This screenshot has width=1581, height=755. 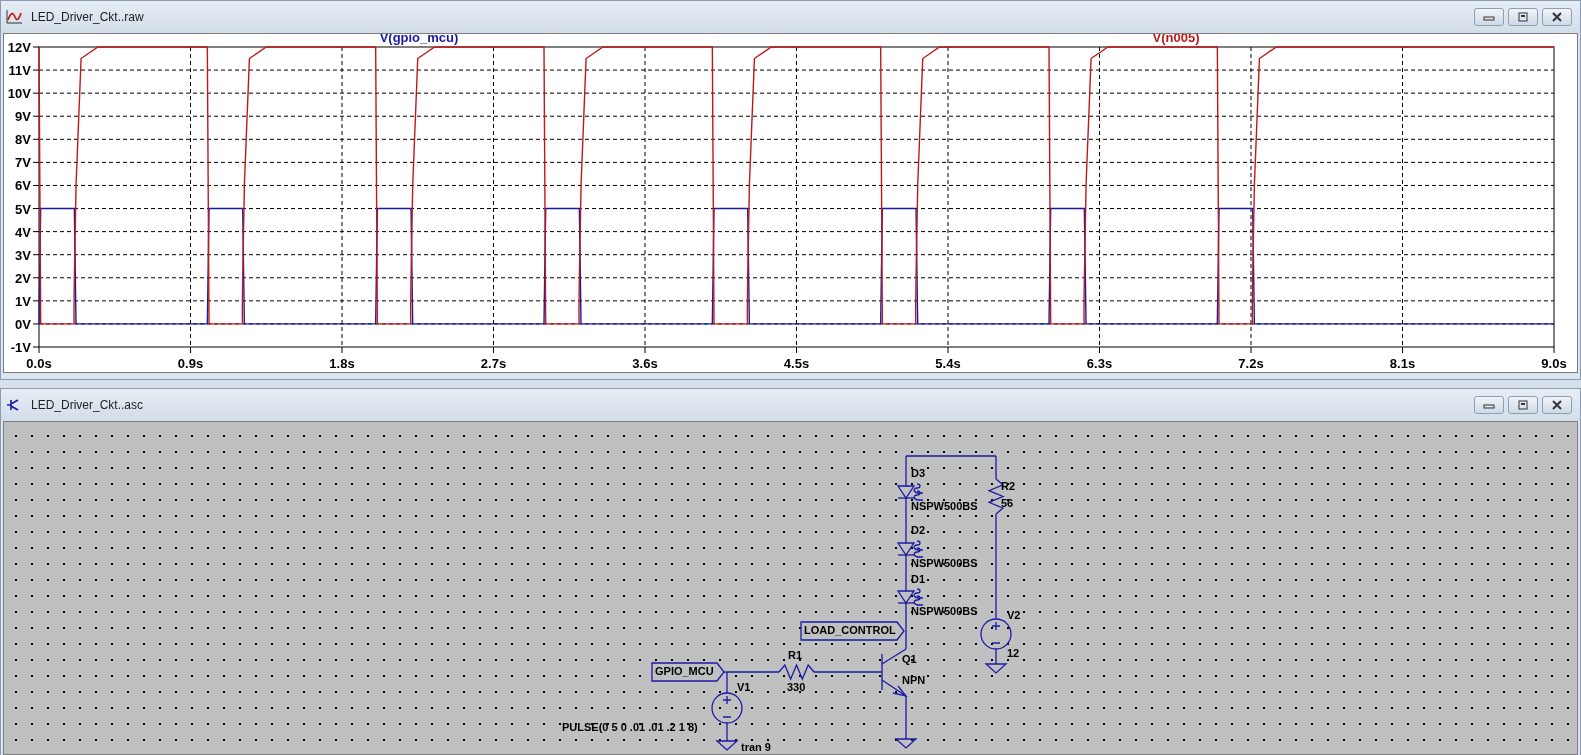 What do you see at coordinates (23, 324) in the screenshot?
I see `axis-tick-label: 0V` at bounding box center [23, 324].